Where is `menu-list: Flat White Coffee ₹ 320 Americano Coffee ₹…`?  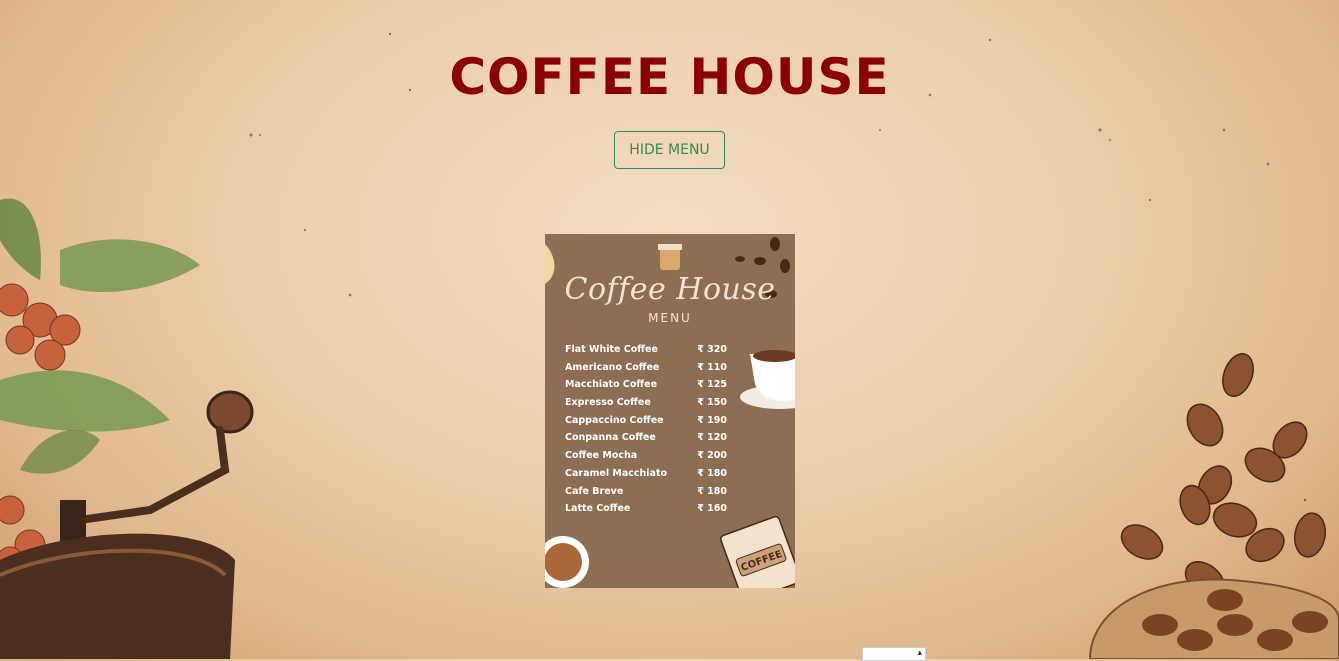
menu-list: Flat White Coffee ₹ 320 Americano Coffee ₹… is located at coordinates (646, 432).